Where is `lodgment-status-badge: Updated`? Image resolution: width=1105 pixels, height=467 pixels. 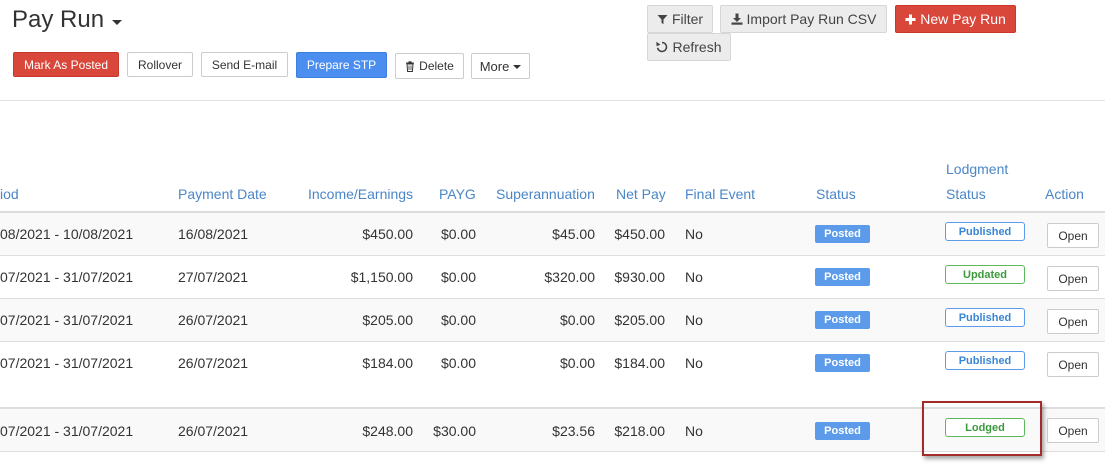
lodgment-status-badge: Updated is located at coordinates (985, 274).